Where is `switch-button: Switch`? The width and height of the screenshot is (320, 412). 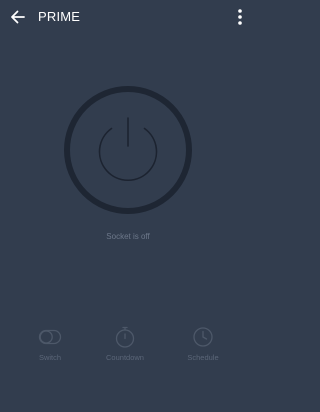 switch-button: Switch is located at coordinates (50, 347).